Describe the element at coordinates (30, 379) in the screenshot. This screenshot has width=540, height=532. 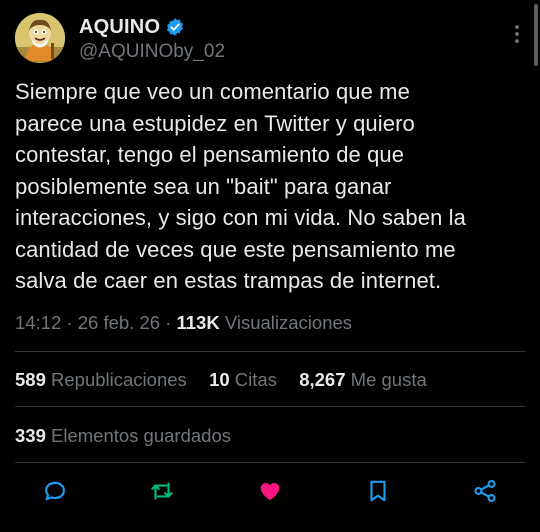
I see `reposts-count: 589` at that location.